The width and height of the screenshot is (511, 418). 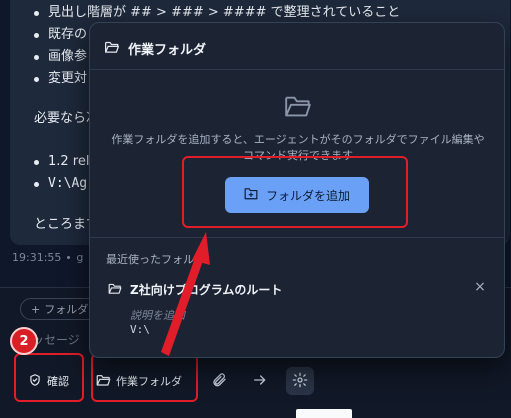 What do you see at coordinates (167, 50) in the screenshot?
I see `popover-title: 作業フォルダ` at bounding box center [167, 50].